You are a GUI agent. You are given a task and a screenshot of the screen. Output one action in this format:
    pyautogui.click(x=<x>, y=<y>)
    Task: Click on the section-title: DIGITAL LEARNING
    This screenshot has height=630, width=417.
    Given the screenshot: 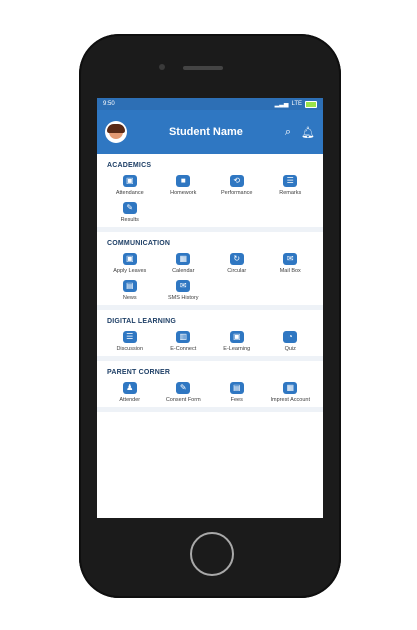 What is the action you would take?
    pyautogui.click(x=142, y=321)
    